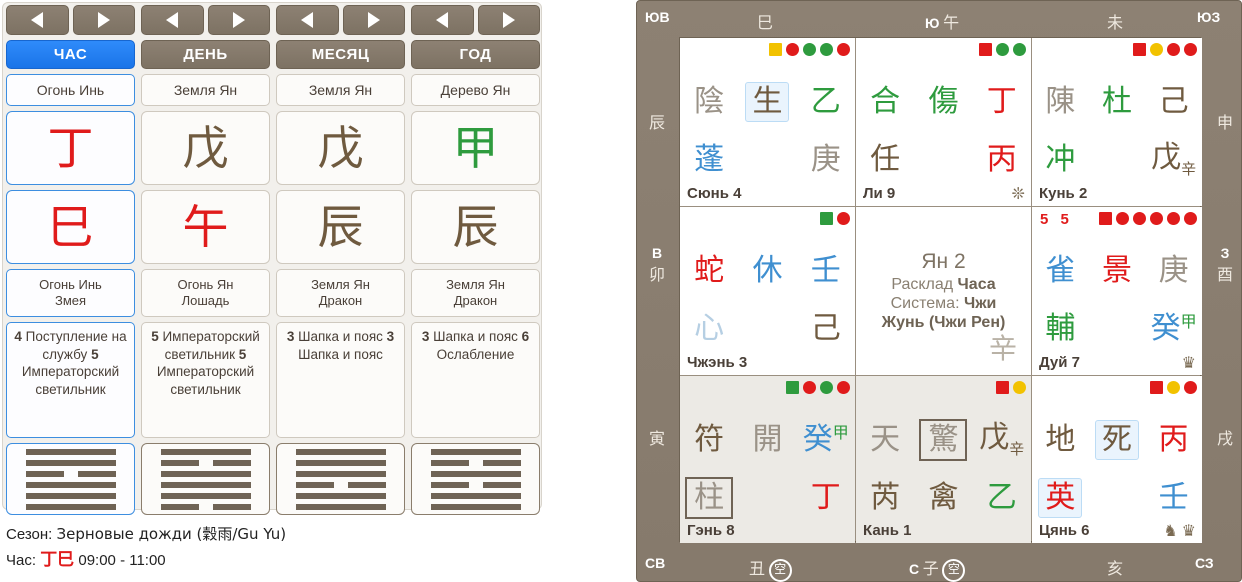  What do you see at coordinates (70, 54) in the screenshot?
I see `pillar-title-1: ЧАС` at bounding box center [70, 54].